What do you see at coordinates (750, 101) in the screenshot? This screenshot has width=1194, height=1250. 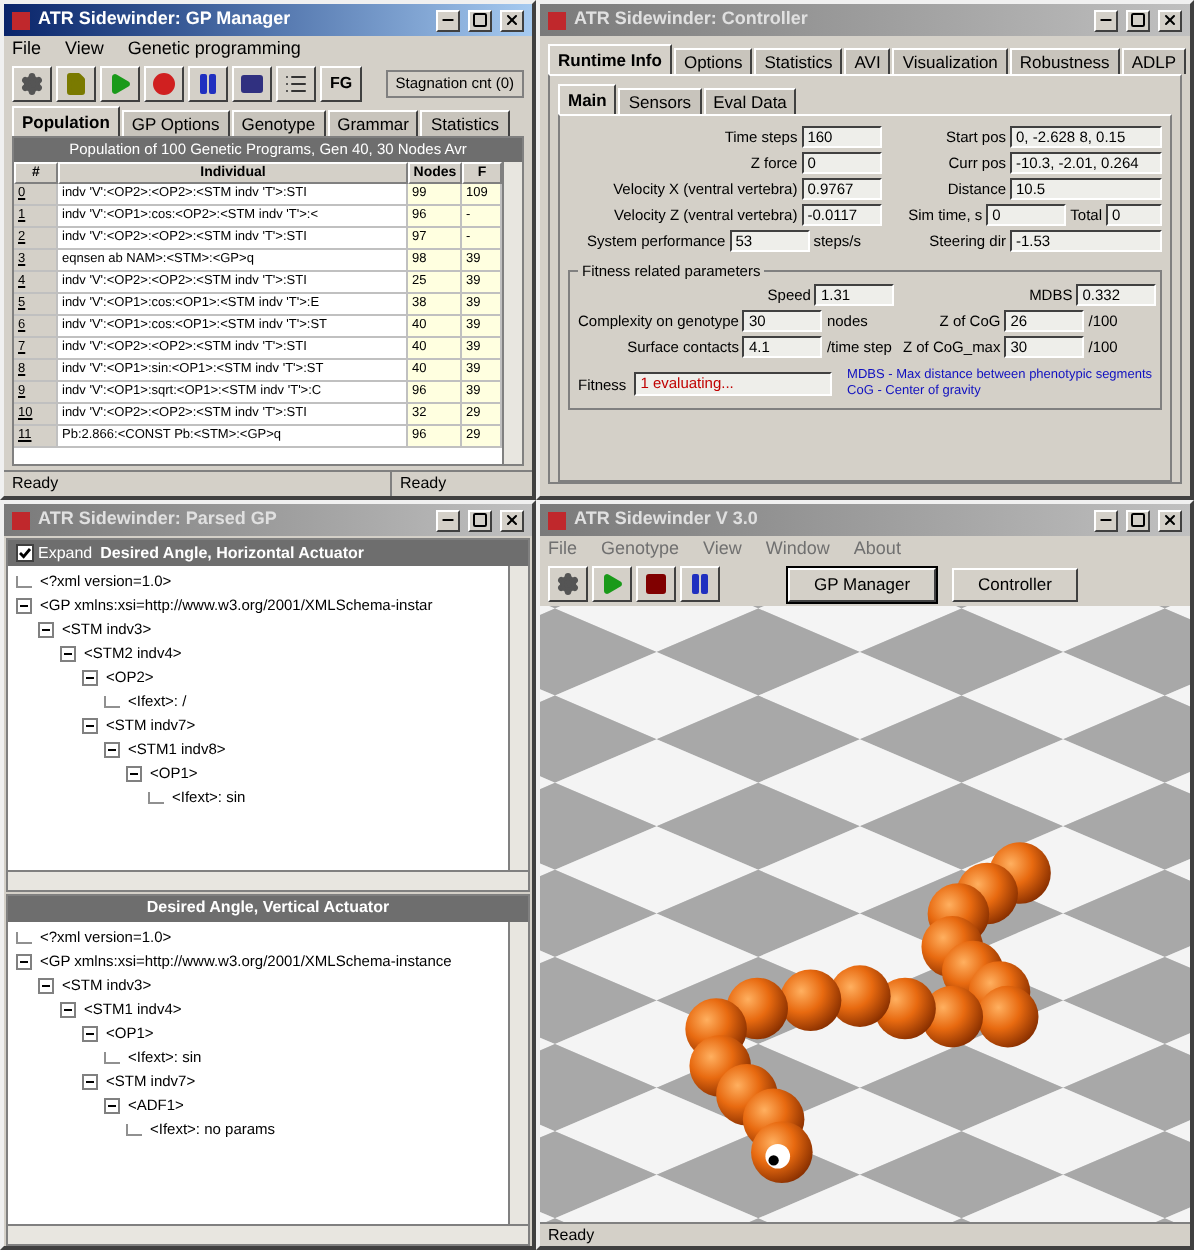 I see `tab: Eval Data` at bounding box center [750, 101].